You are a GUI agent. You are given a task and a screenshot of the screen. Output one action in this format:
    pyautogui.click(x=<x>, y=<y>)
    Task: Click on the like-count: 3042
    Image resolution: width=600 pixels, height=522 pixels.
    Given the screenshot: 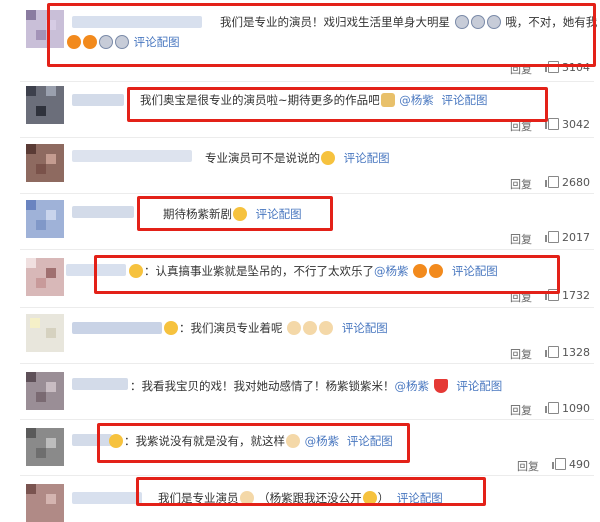 What is the action you would take?
    pyautogui.click(x=576, y=124)
    